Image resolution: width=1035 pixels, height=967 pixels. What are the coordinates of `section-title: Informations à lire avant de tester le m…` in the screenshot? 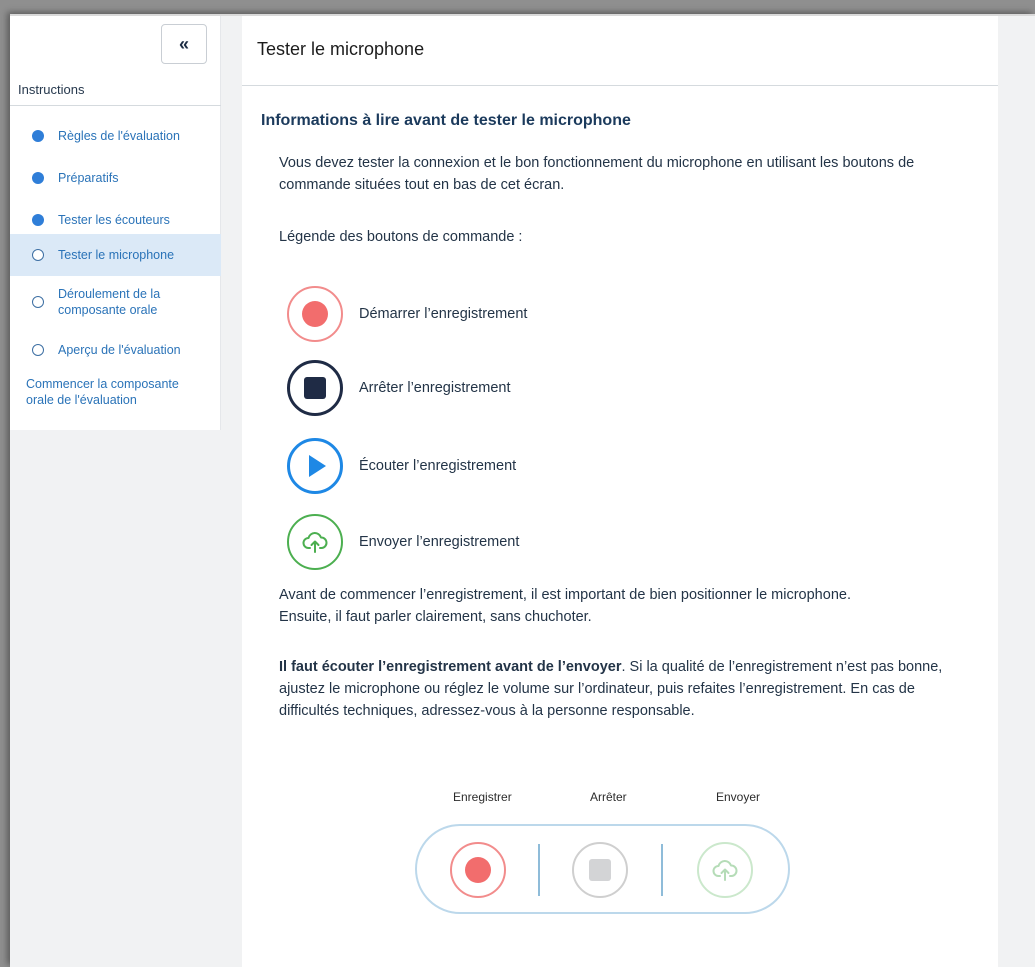 It's located at (446, 120).